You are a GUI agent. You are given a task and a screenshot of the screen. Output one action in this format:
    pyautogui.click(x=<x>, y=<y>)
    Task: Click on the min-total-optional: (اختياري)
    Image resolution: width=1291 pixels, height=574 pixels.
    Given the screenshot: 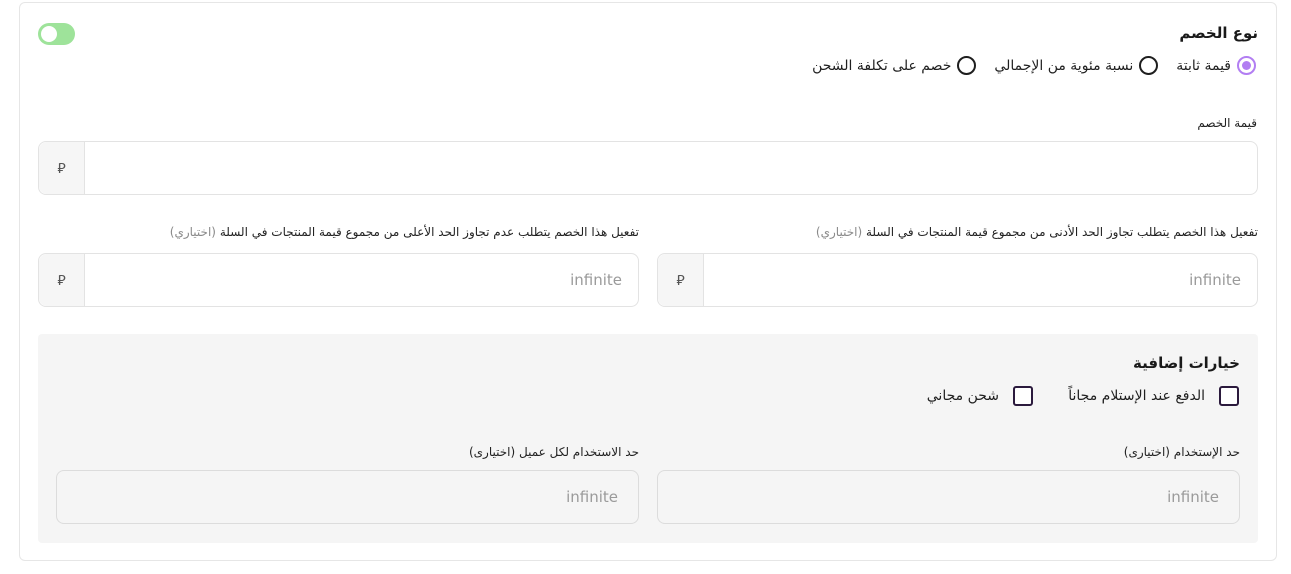 What is the action you would take?
    pyautogui.click(x=839, y=232)
    